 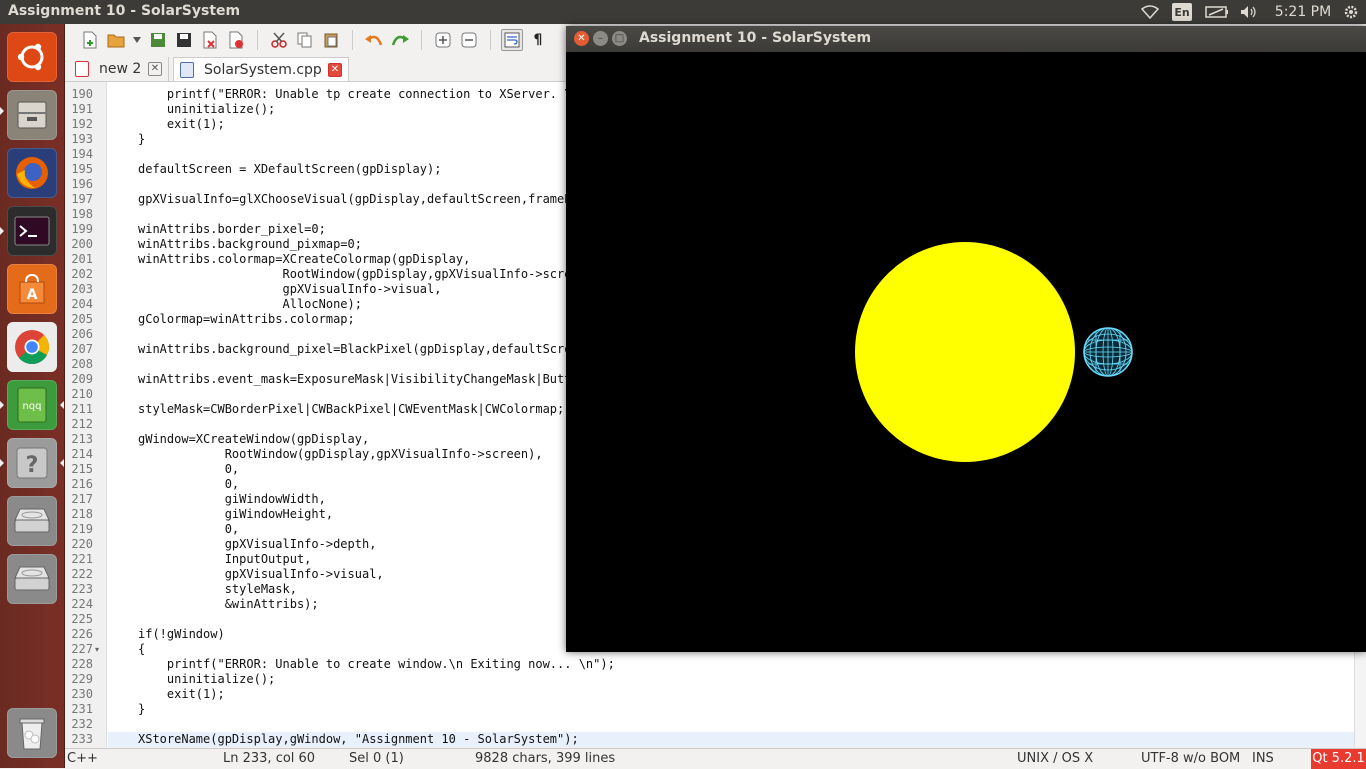 I want to click on ubuntu-dash-icon, so click(x=32, y=57).